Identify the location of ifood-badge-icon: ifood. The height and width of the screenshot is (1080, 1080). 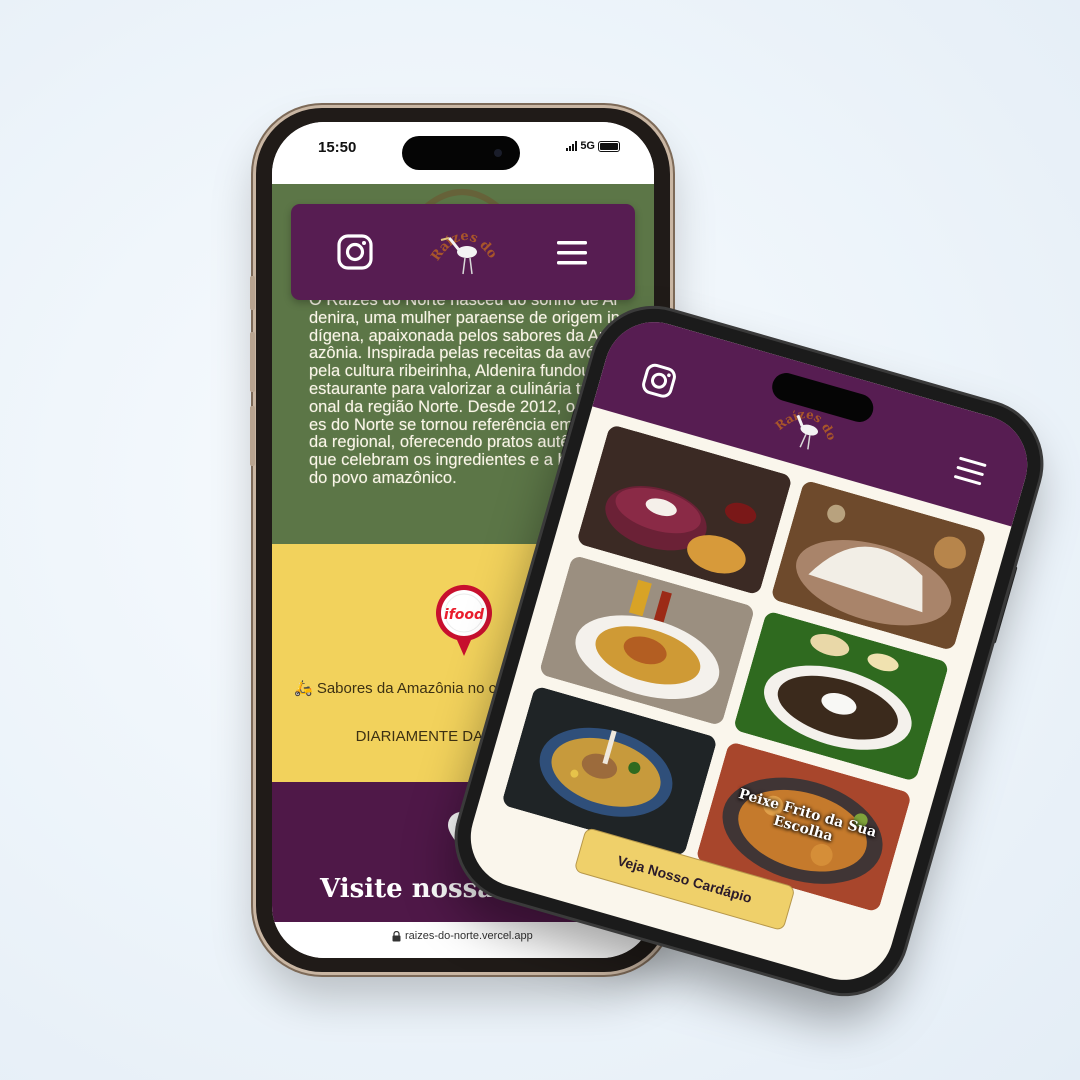
(464, 621).